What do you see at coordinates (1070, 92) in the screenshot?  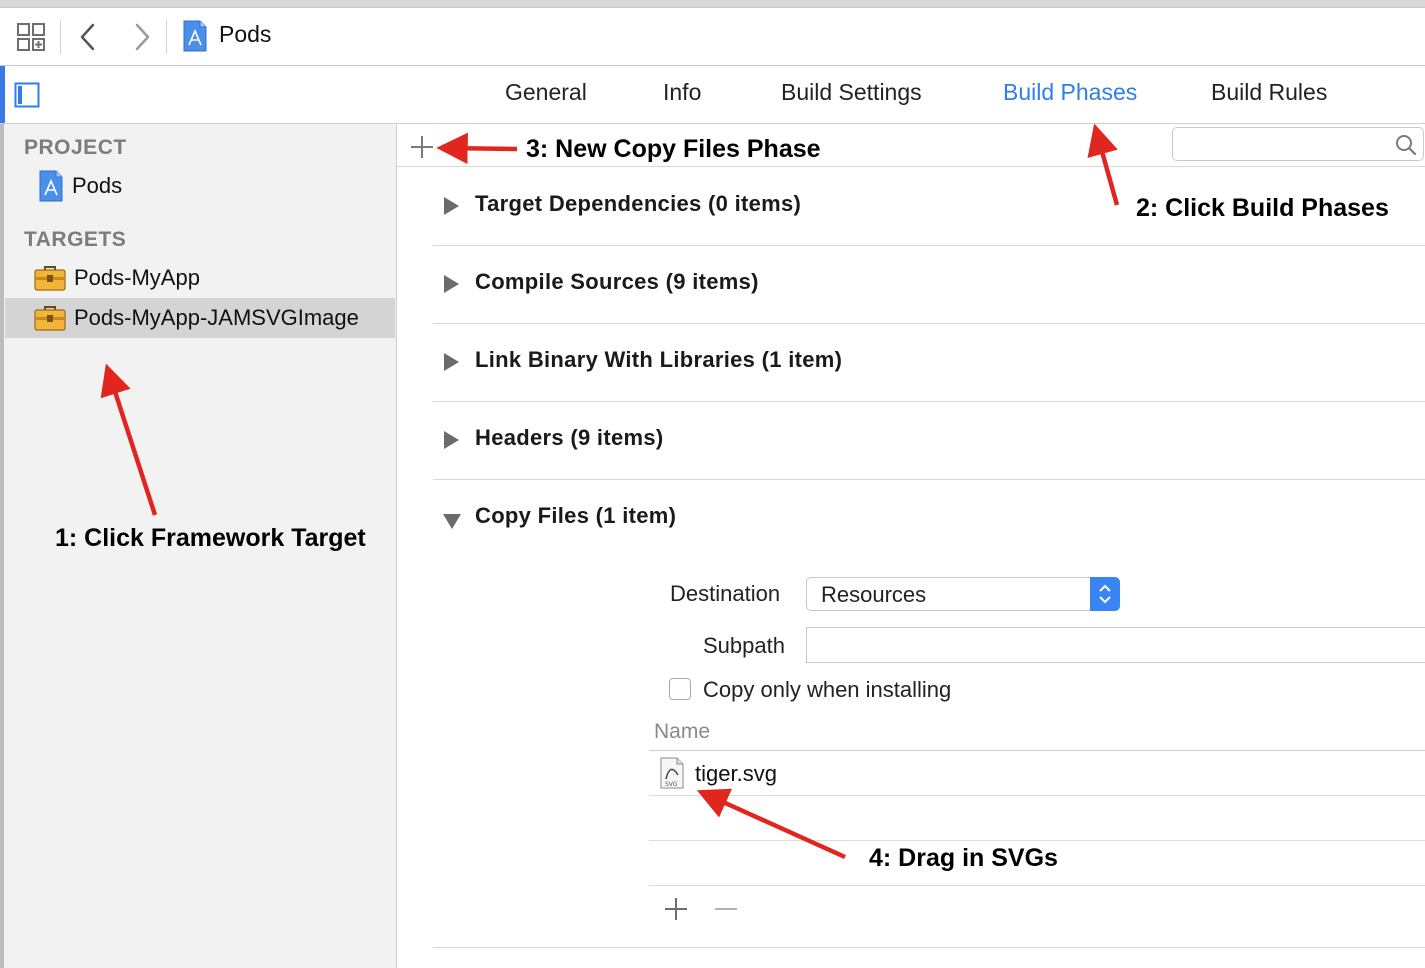 I see `tab-build-phases: Build Phases` at bounding box center [1070, 92].